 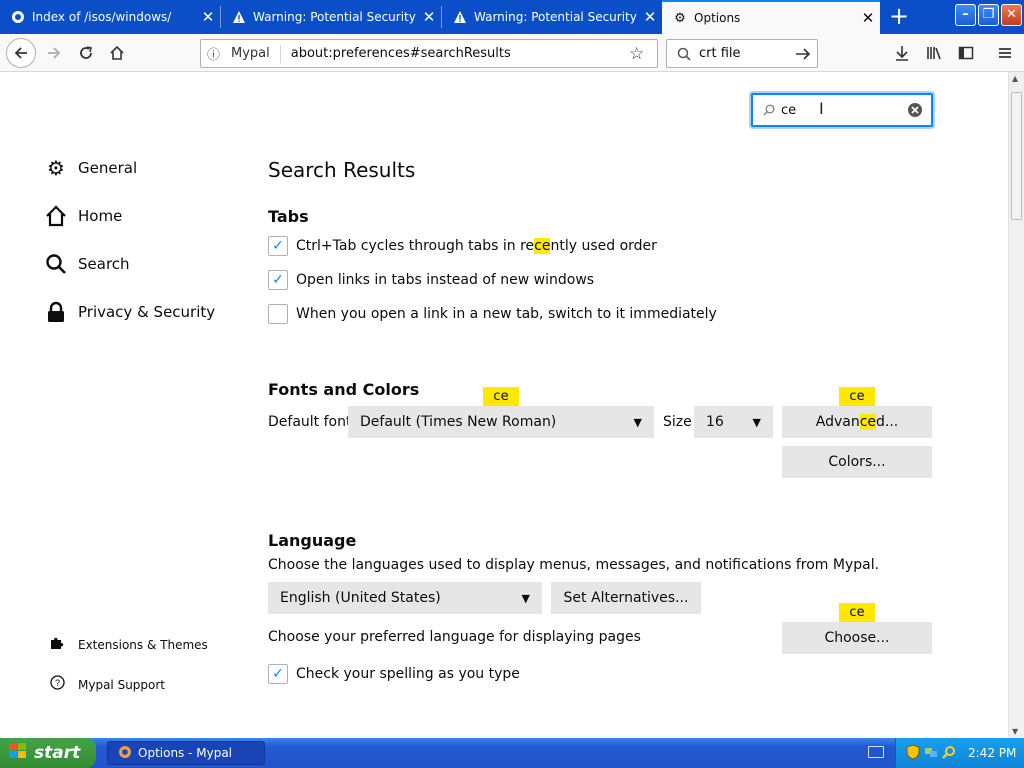 What do you see at coordinates (405, 598) in the screenshot?
I see `locale-select: English (United States) ▼` at bounding box center [405, 598].